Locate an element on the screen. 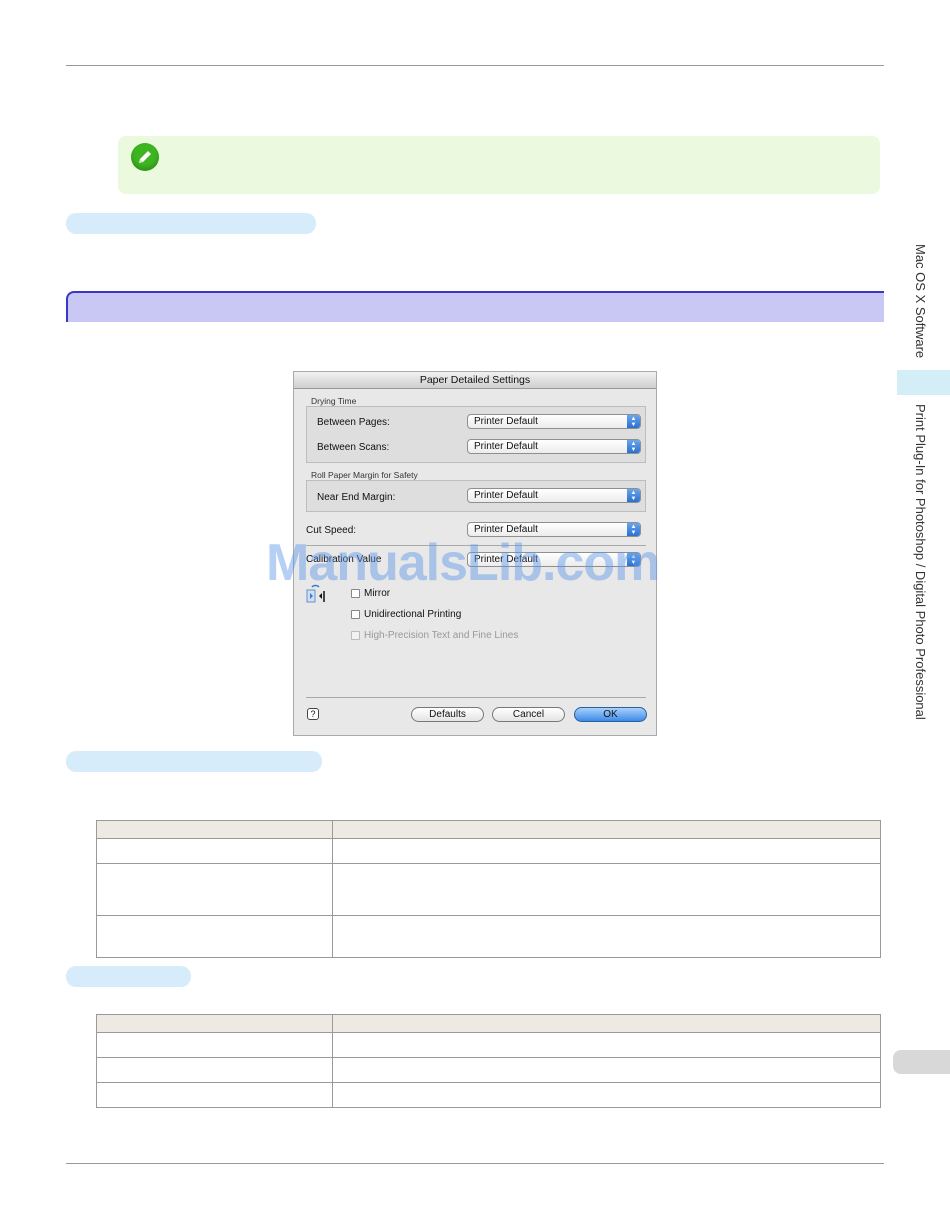 The image size is (950, 1229). watermark: ManualsLib.com is located at coordinates (463, 563).